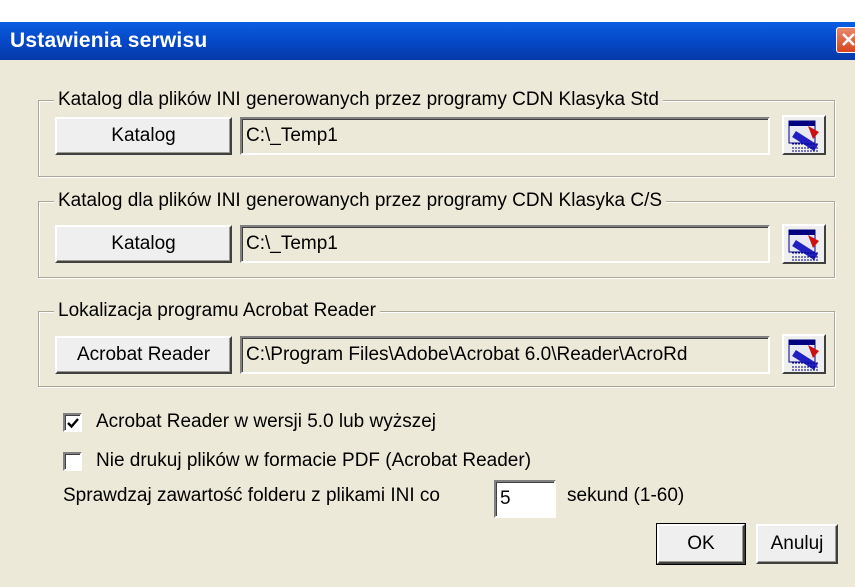 The image size is (855, 587). Describe the element at coordinates (143, 355) in the screenshot. I see `acrobat-reader-button: Acrobat Reader` at that location.